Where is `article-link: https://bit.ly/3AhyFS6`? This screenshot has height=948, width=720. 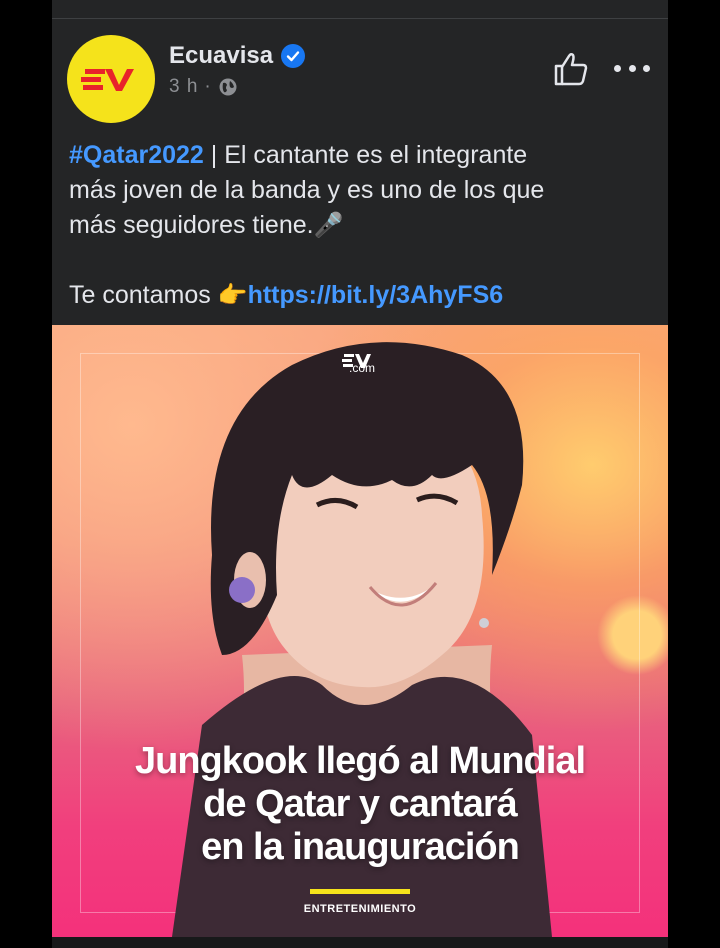
article-link: https://bit.ly/3AhyFS6 is located at coordinates (376, 295).